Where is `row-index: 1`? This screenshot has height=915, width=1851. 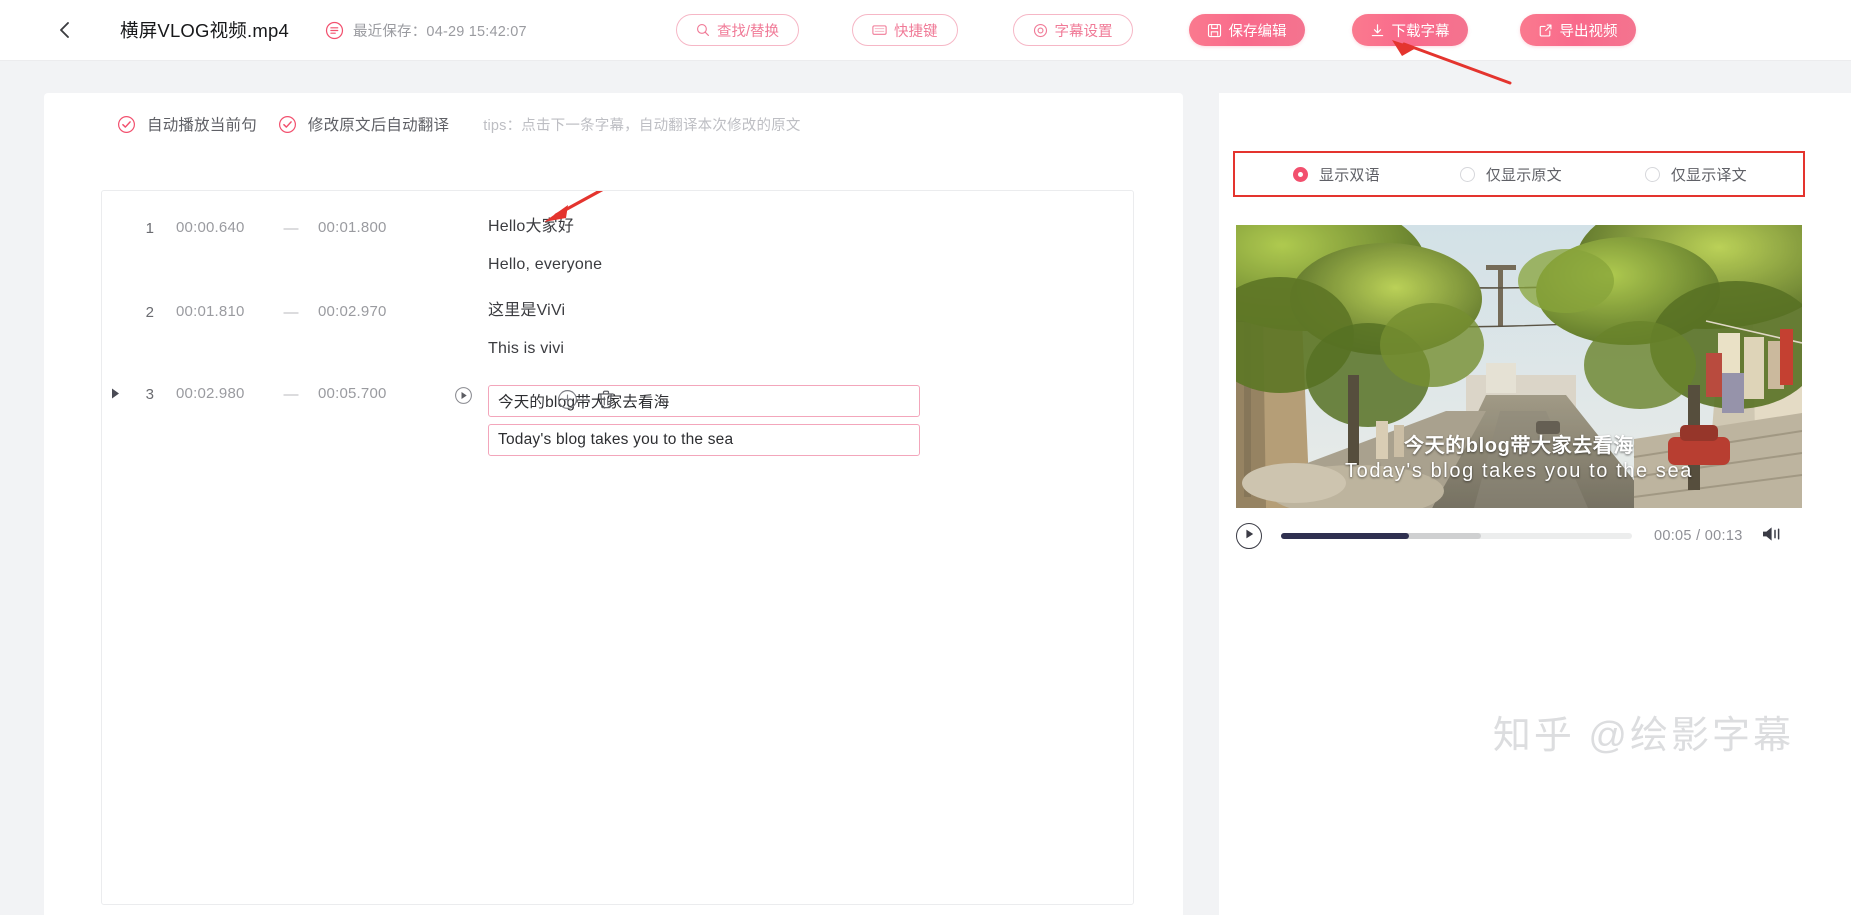
row-index: 1 is located at coordinates (149, 228).